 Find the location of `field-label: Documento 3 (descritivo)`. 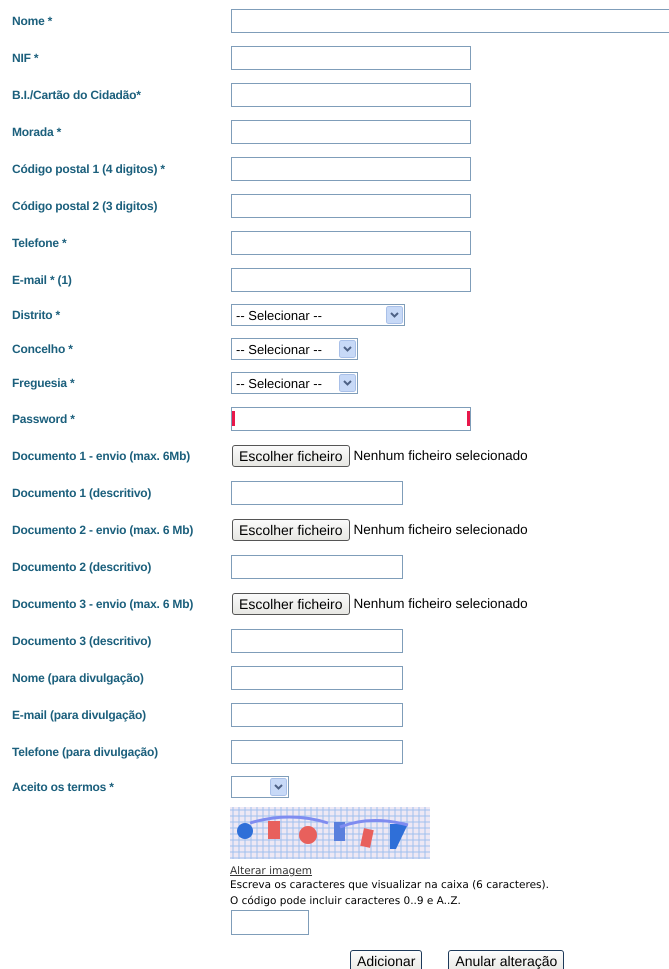

field-label: Documento 3 (descritivo) is located at coordinates (82, 641).